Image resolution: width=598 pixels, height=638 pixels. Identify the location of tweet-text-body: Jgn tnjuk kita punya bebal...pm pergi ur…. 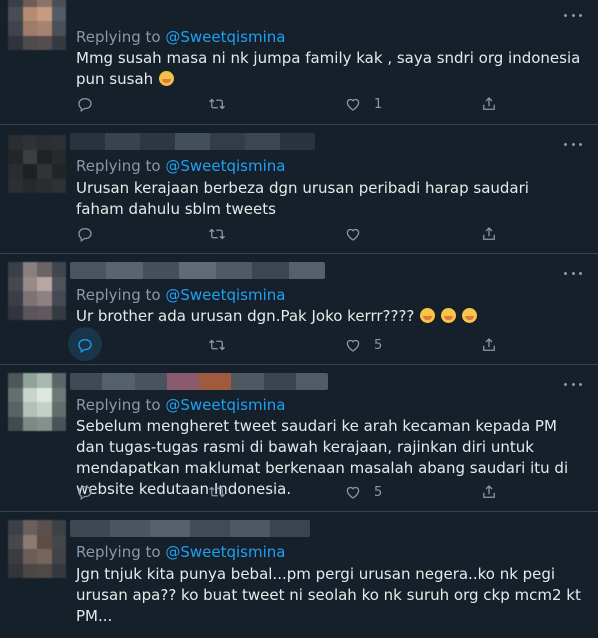
(328, 595).